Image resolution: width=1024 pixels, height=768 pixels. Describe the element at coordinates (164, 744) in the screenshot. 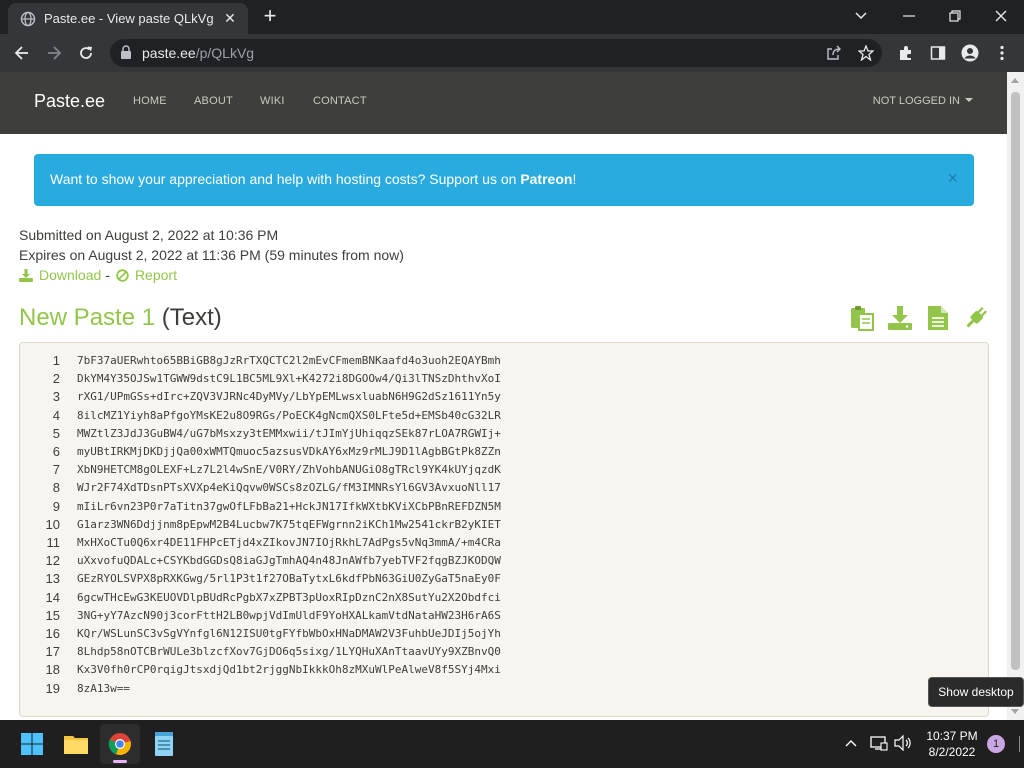

I see `notepad-icon` at that location.